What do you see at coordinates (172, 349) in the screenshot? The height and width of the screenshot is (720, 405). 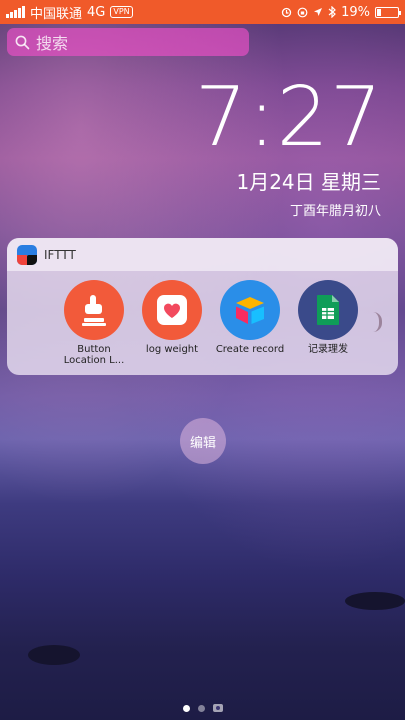 I see `applet-label: log weight` at bounding box center [172, 349].